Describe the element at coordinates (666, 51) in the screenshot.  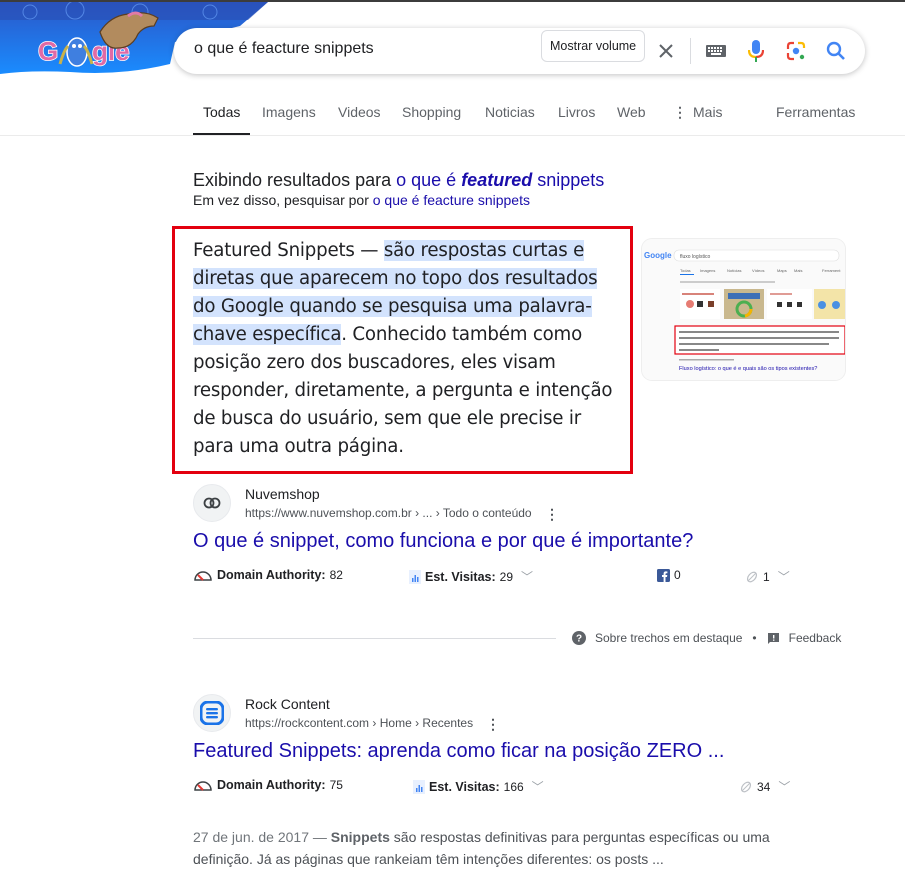
I see `close-icon` at that location.